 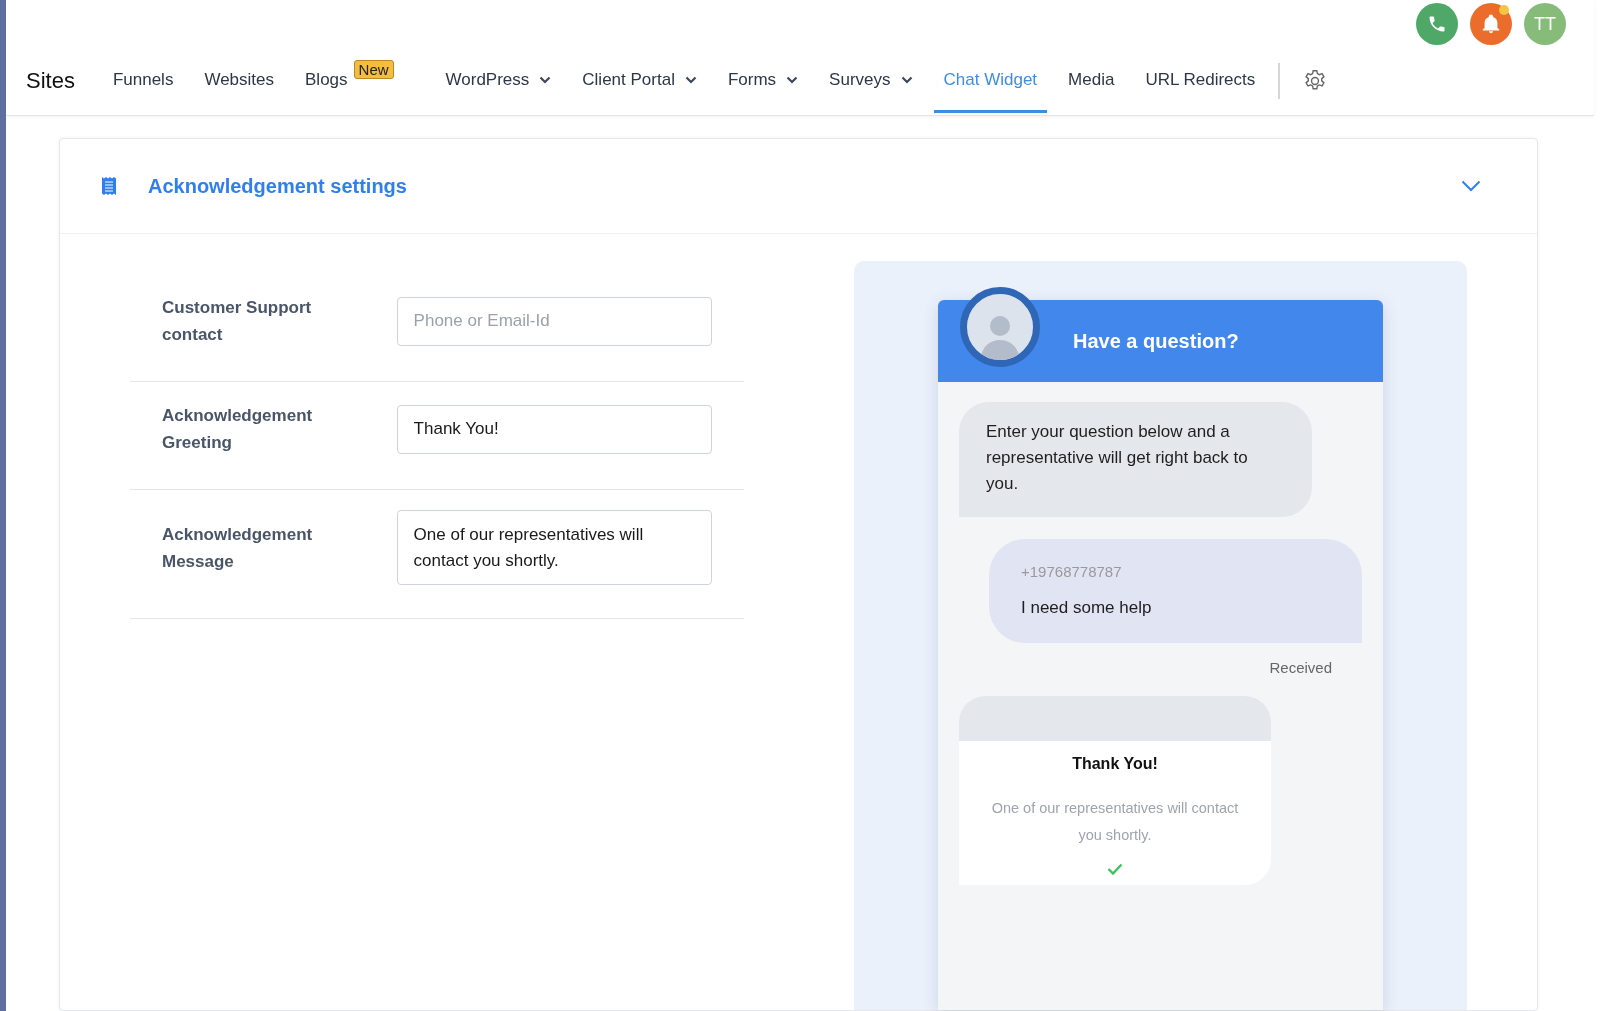 I want to click on field-label: Acknowledgement Greeting, so click(x=238, y=429).